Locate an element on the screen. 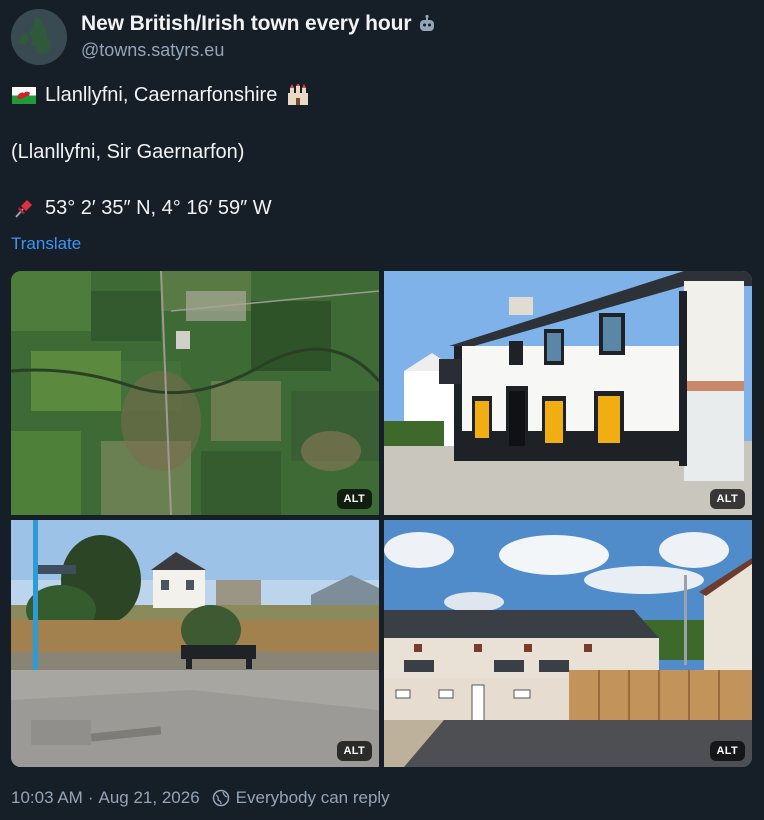  coordinates-text: 53° 2′ 35″ N, 4° 16′ 59″ W is located at coordinates (158, 207).